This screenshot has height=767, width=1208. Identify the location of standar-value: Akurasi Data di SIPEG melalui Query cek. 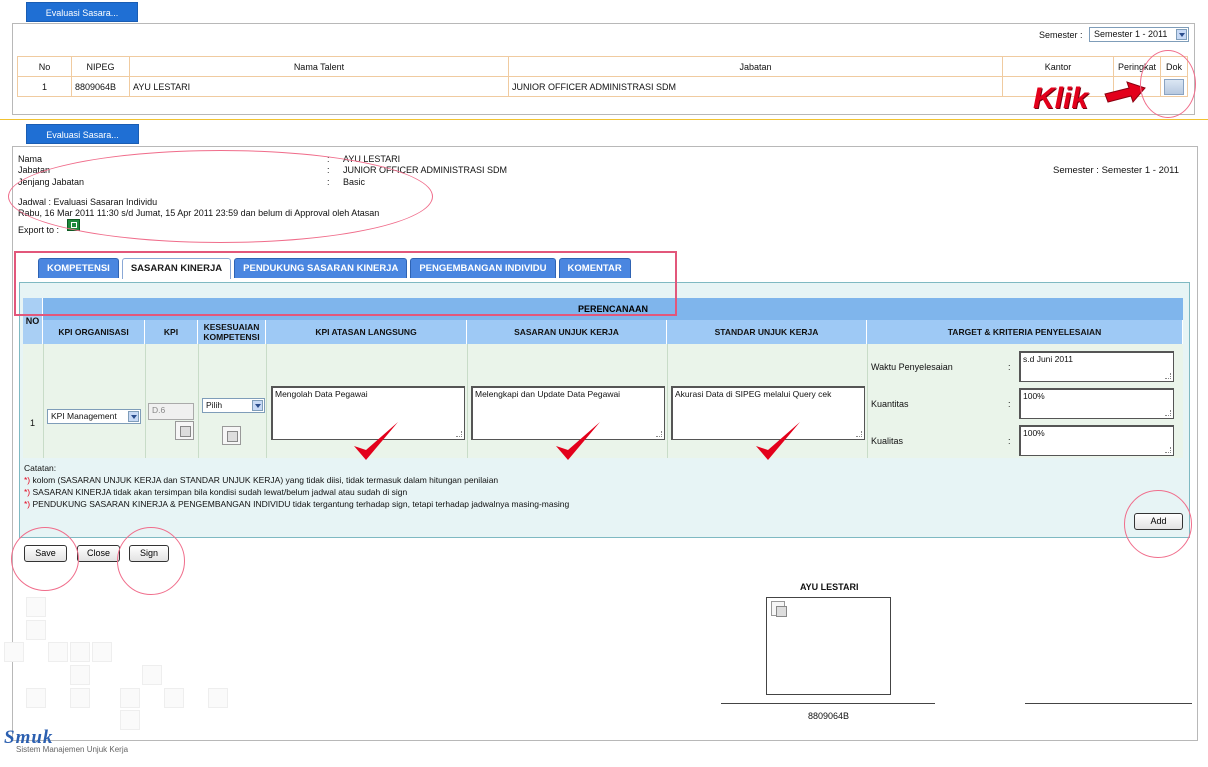
(753, 394).